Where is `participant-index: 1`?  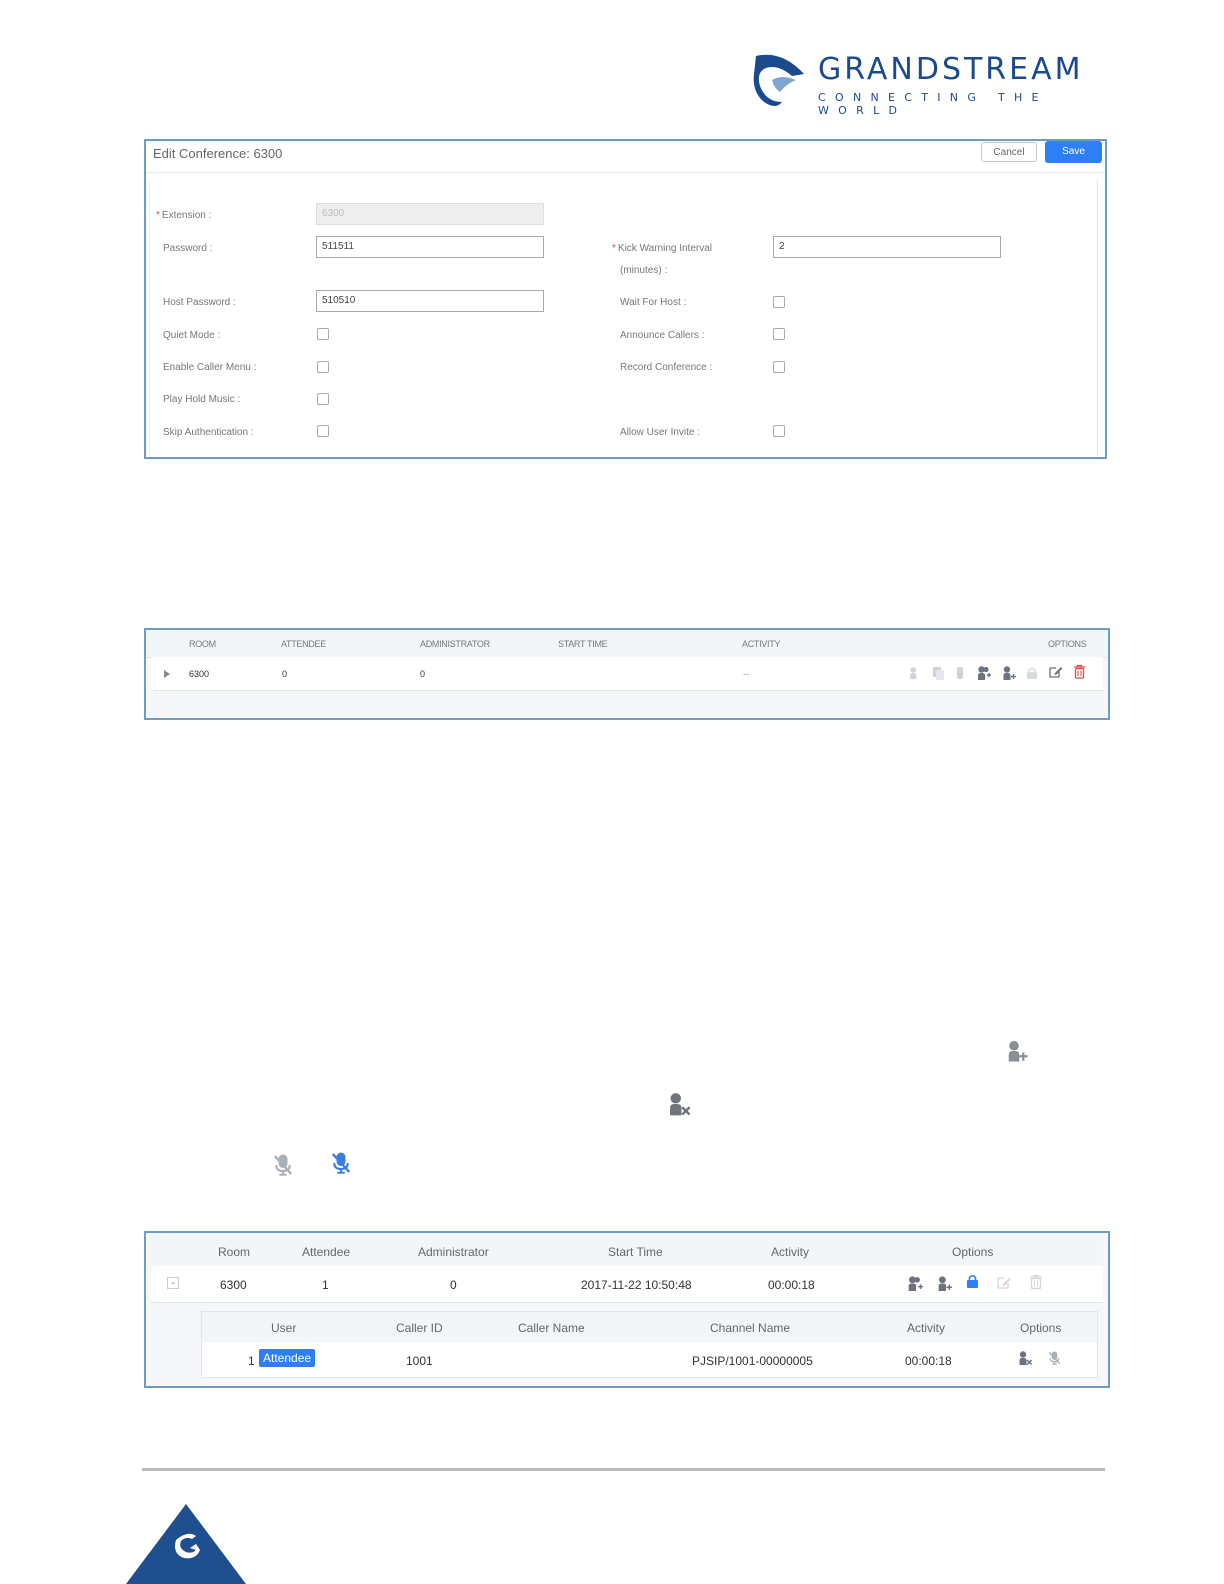 participant-index: 1 is located at coordinates (251, 1361).